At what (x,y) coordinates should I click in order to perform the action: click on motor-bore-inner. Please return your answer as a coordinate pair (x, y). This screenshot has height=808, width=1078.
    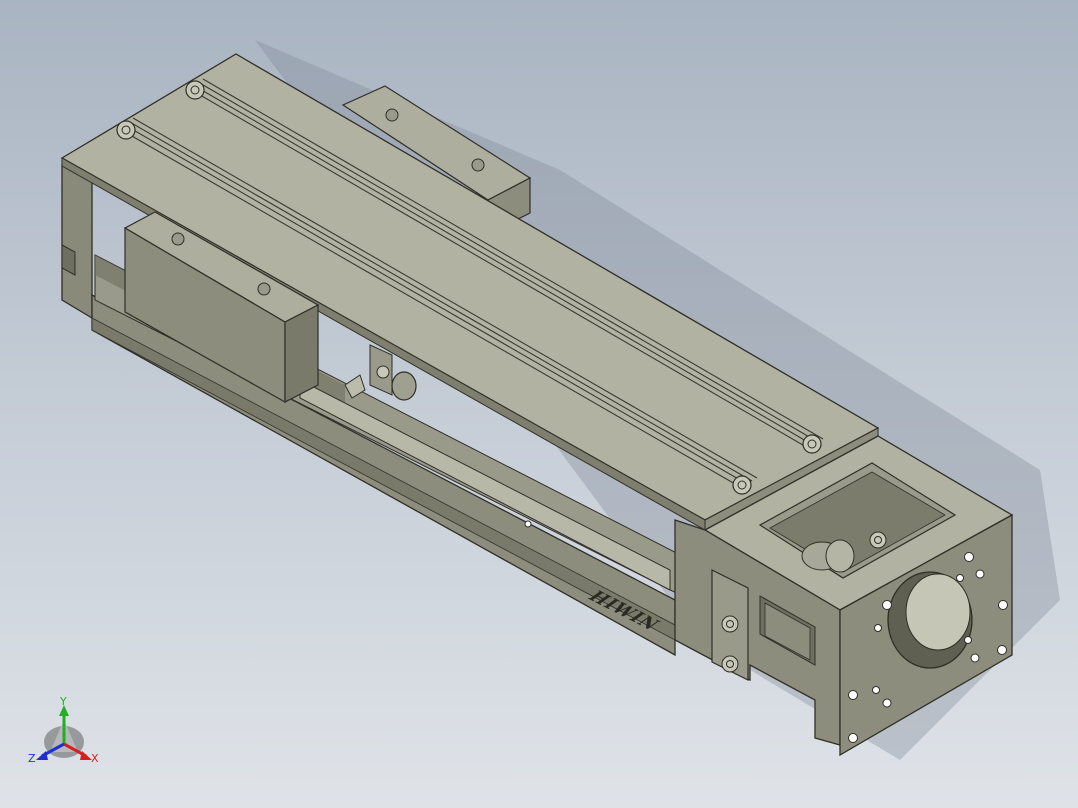
    Looking at the image, I should click on (938, 612).